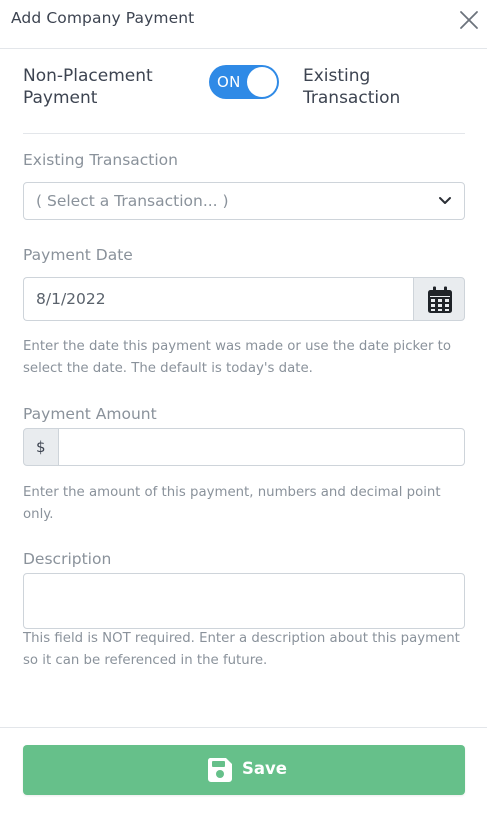 This screenshot has height=815, width=487. Describe the element at coordinates (244, 82) in the screenshot. I see `payment-type-toggle: ON` at that location.